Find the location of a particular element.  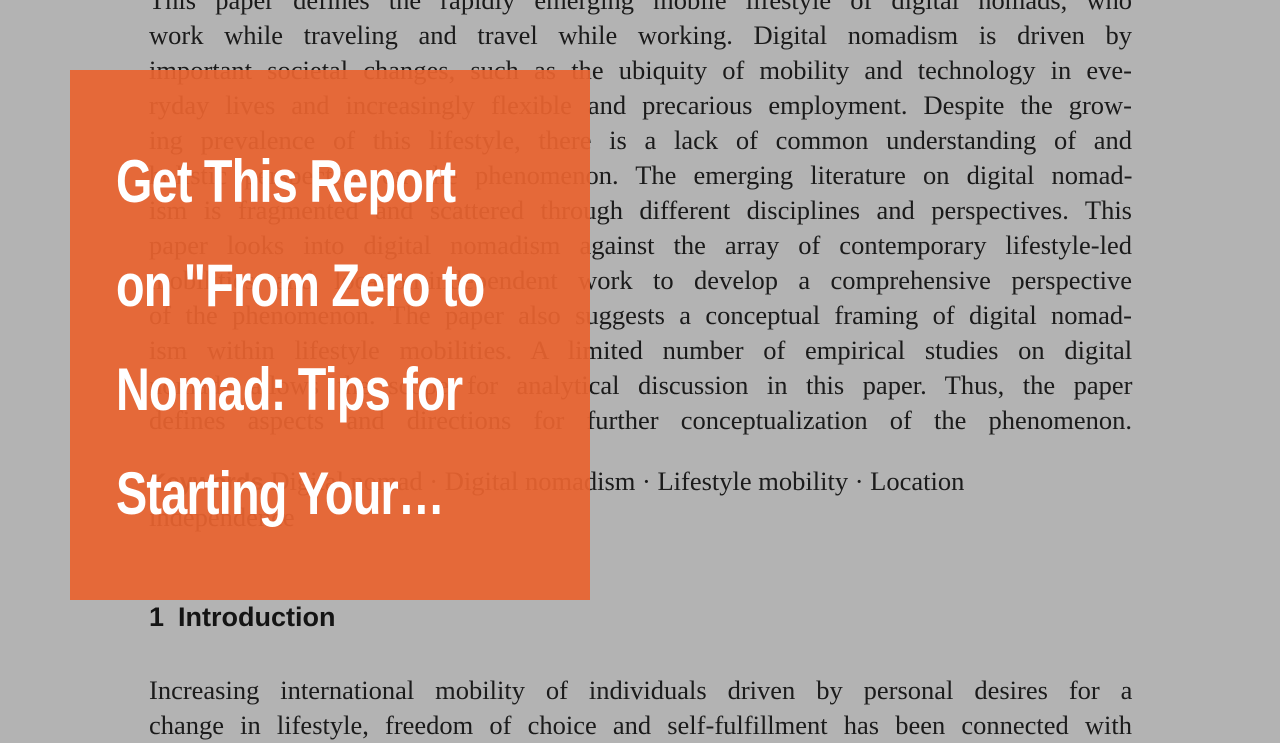

promo-title-line: Get This Report is located at coordinates (286, 181).